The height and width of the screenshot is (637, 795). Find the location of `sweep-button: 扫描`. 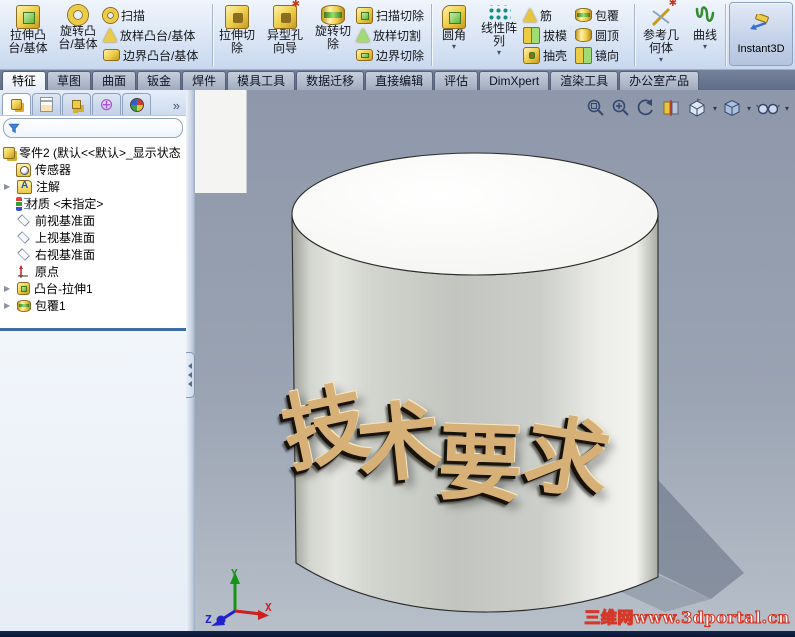

sweep-button: 扫描 is located at coordinates (157, 15).